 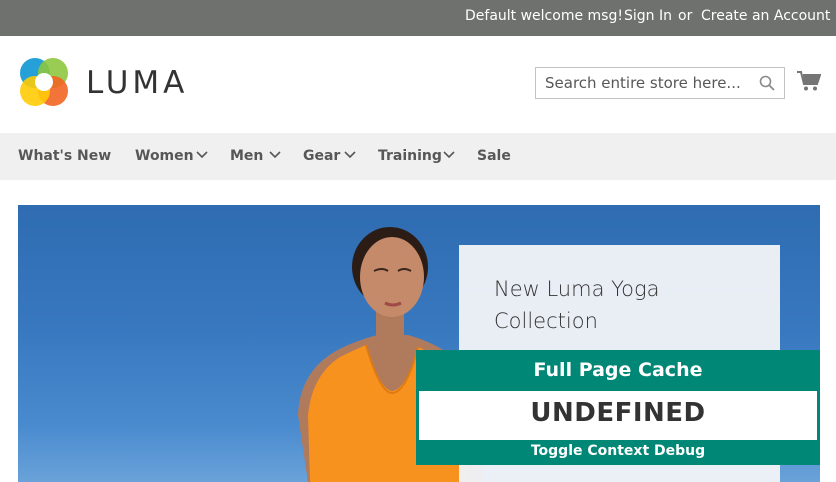 I want to click on nav-item-label: Sale, so click(x=494, y=156).